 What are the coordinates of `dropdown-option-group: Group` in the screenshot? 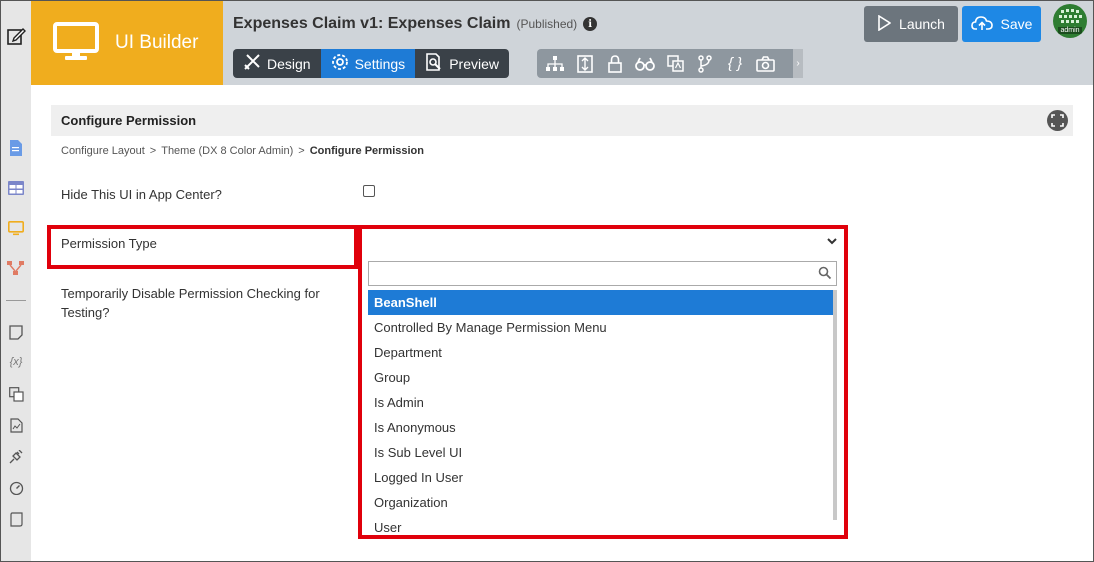 It's located at (602, 377).